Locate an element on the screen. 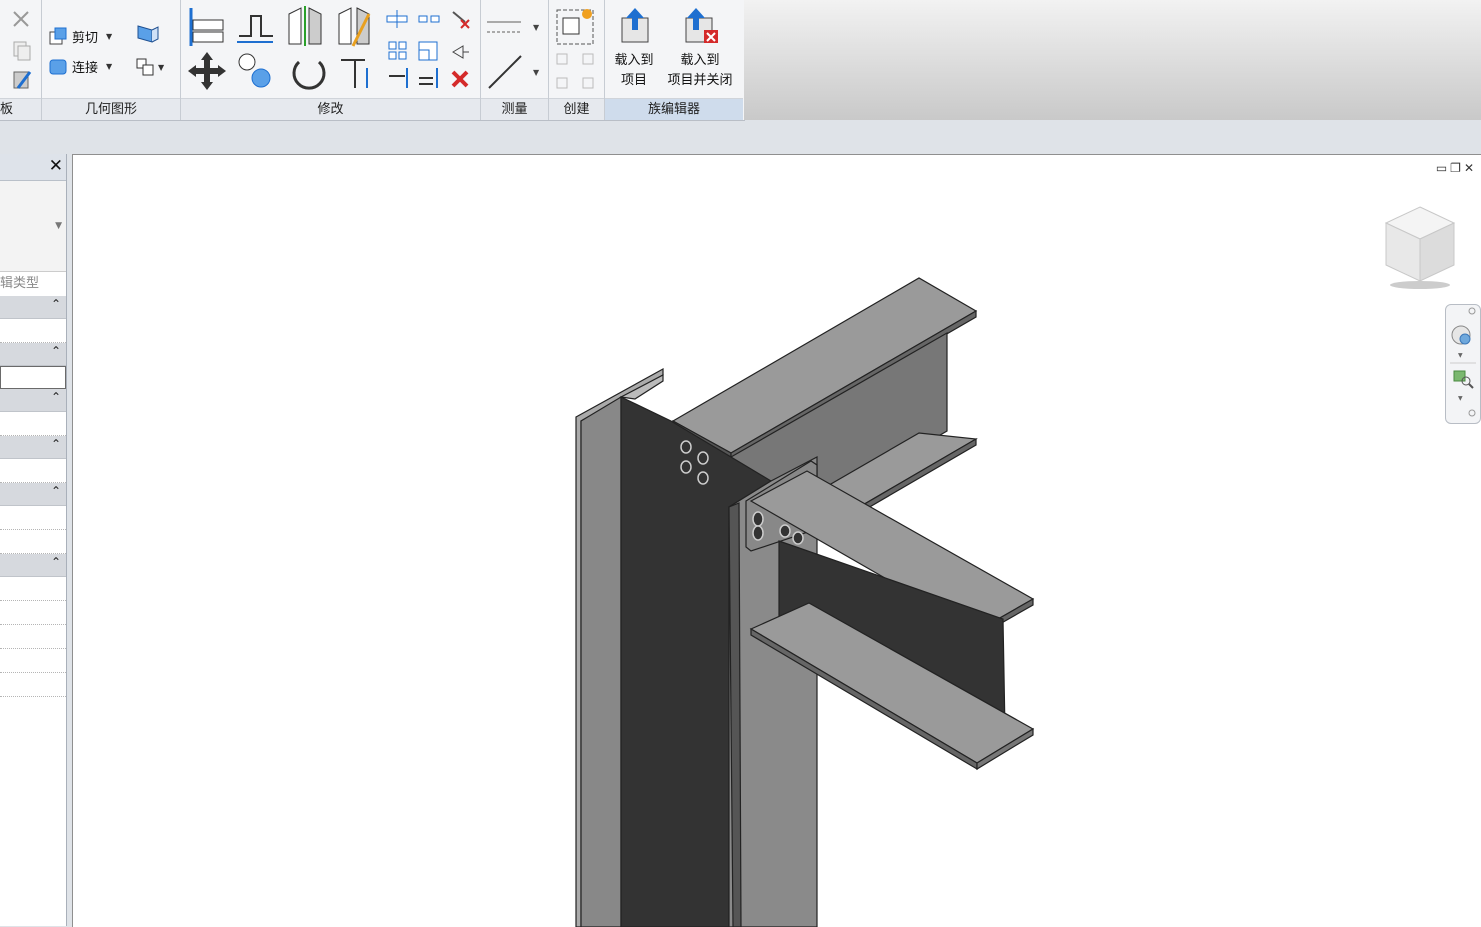  load-into-project-and-close-icon is located at coordinates (701, 25).